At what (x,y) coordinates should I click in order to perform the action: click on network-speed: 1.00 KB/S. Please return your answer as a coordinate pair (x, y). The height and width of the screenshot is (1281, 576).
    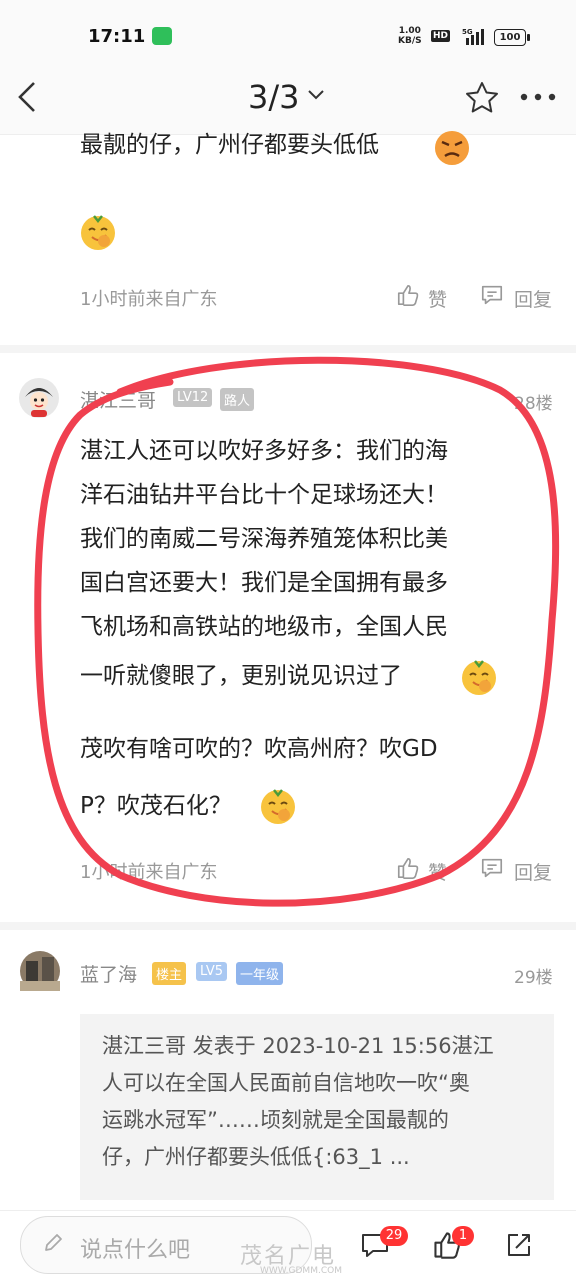
    Looking at the image, I should click on (410, 36).